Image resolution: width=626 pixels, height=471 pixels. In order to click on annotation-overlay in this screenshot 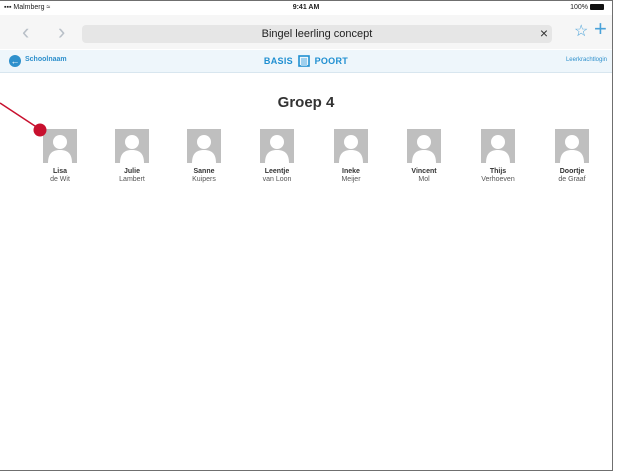, I will do `click(23, 119)`.